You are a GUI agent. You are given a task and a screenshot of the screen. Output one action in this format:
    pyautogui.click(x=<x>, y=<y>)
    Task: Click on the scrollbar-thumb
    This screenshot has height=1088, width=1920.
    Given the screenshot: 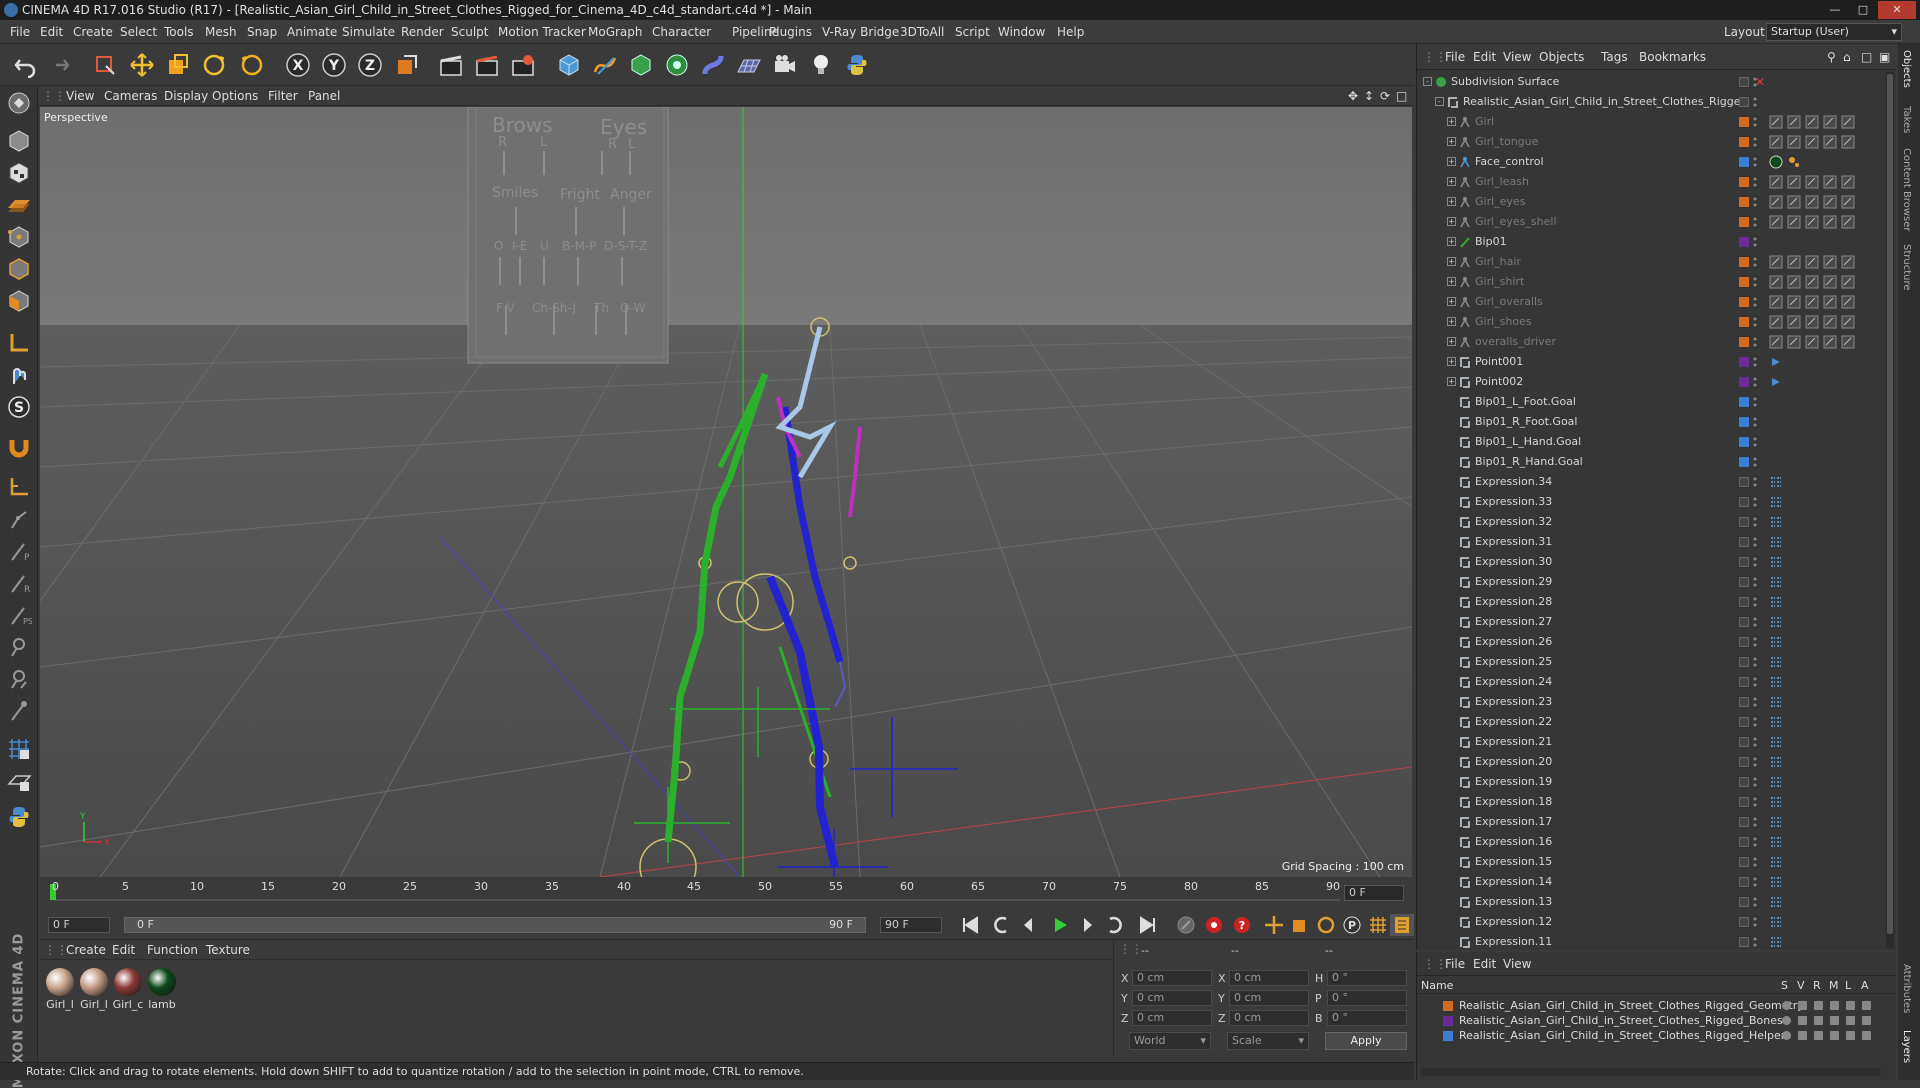 What is the action you would take?
    pyautogui.click(x=1890, y=504)
    